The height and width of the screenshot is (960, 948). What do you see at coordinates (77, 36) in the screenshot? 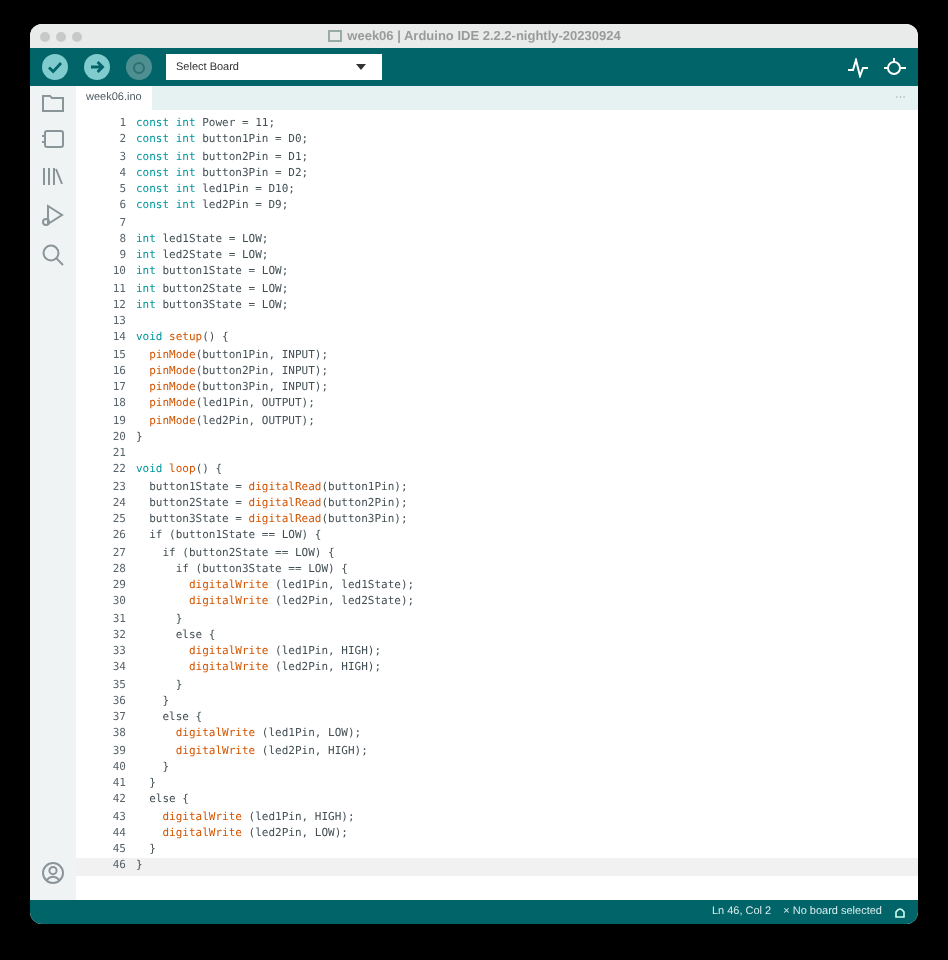
I see `zoom-button` at bounding box center [77, 36].